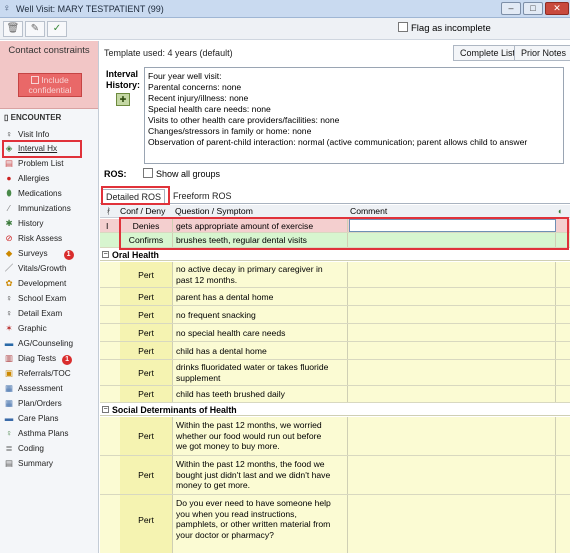  I want to click on maximize-button: □, so click(533, 8).